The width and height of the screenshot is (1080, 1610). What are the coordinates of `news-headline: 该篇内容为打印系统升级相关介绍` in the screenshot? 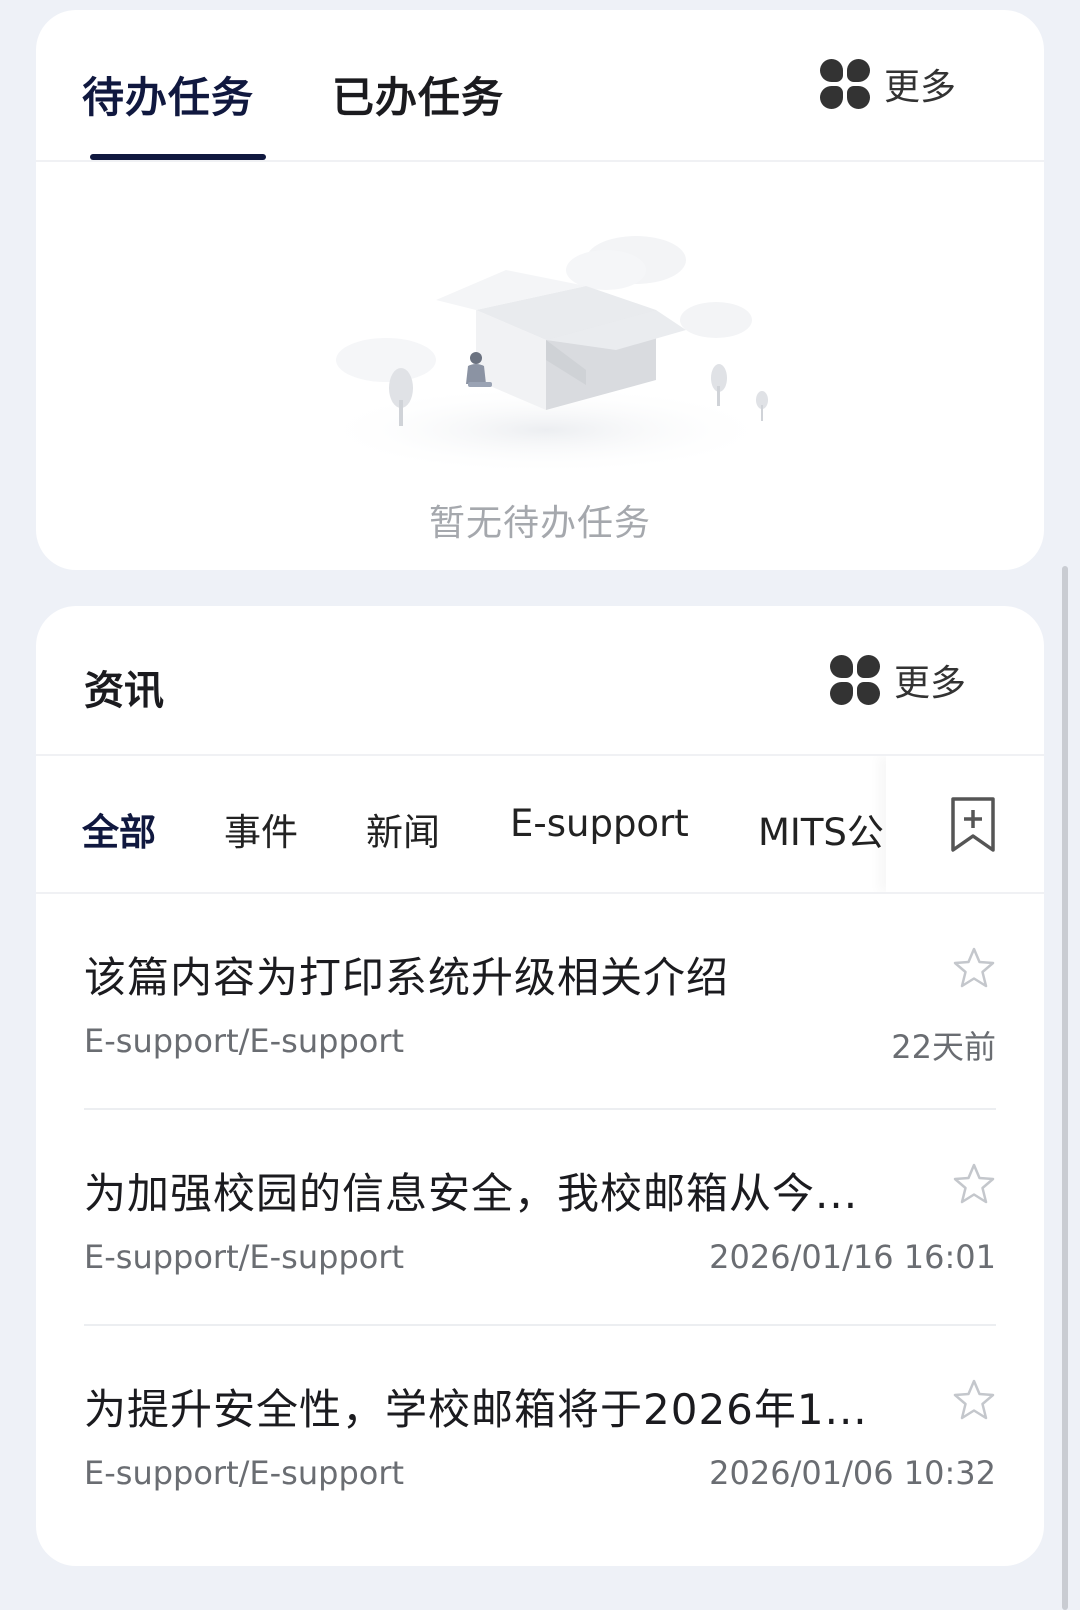 It's located at (407, 977).